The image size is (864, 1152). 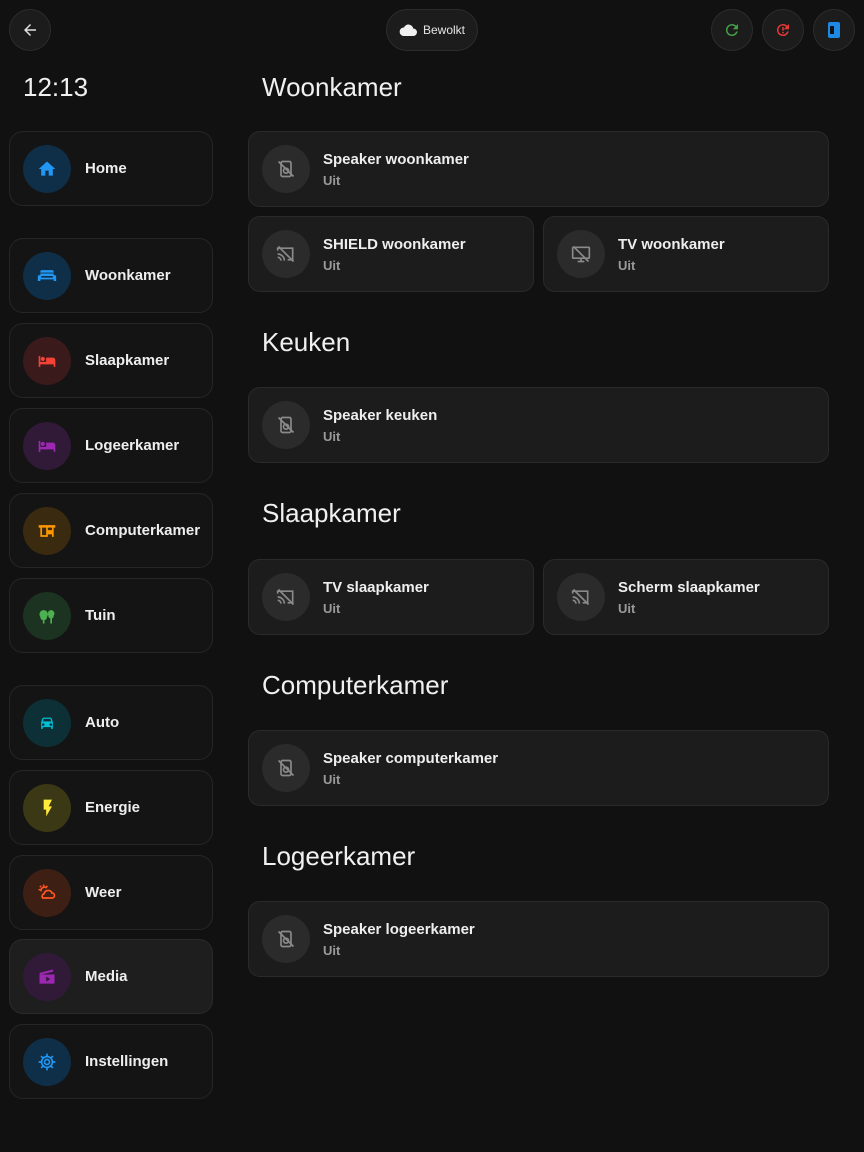 What do you see at coordinates (47, 892) in the screenshot?
I see `weather-icon` at bounding box center [47, 892].